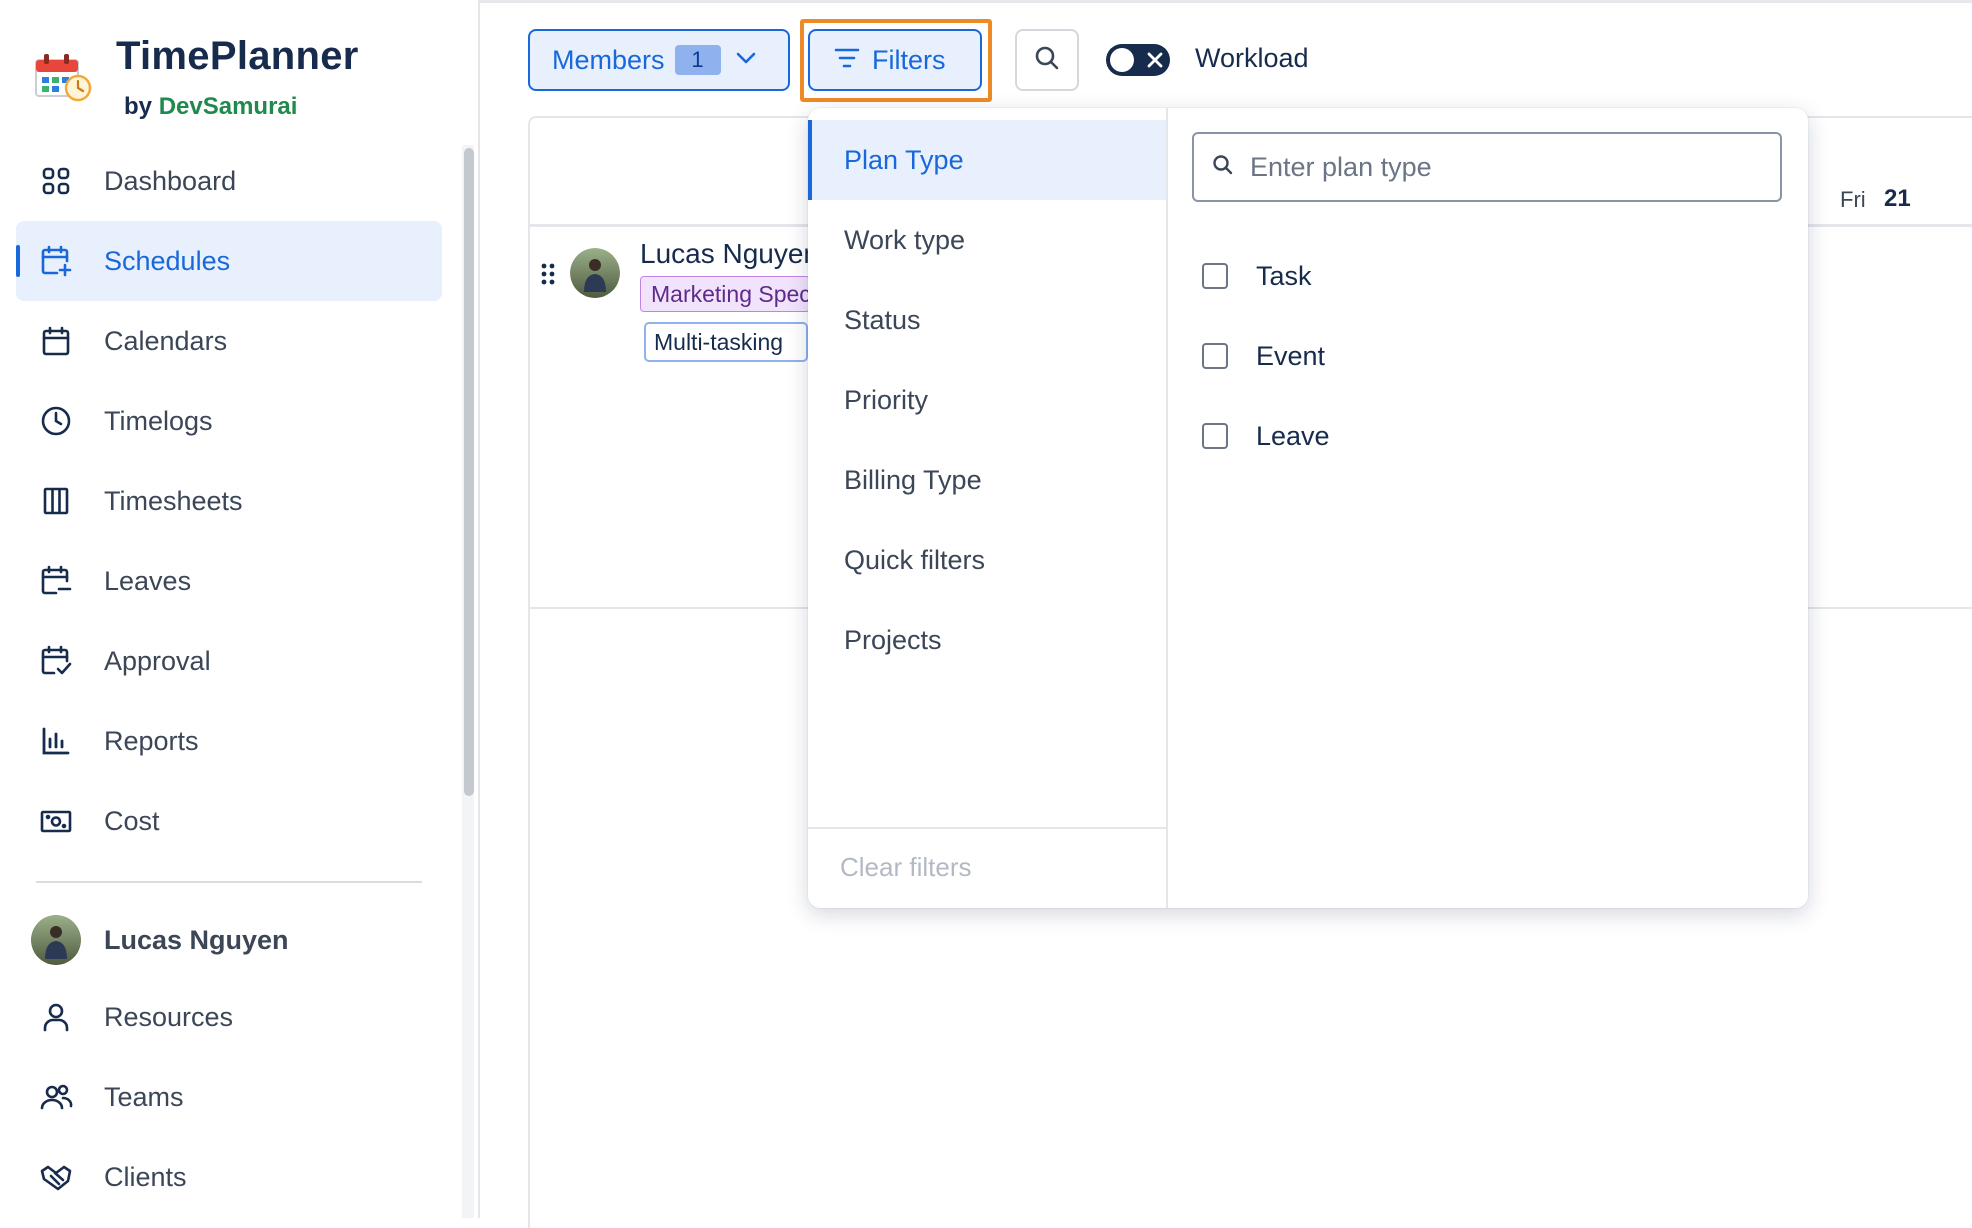 This screenshot has width=1972, height=1228. I want to click on app-by-prefix: by, so click(138, 106).